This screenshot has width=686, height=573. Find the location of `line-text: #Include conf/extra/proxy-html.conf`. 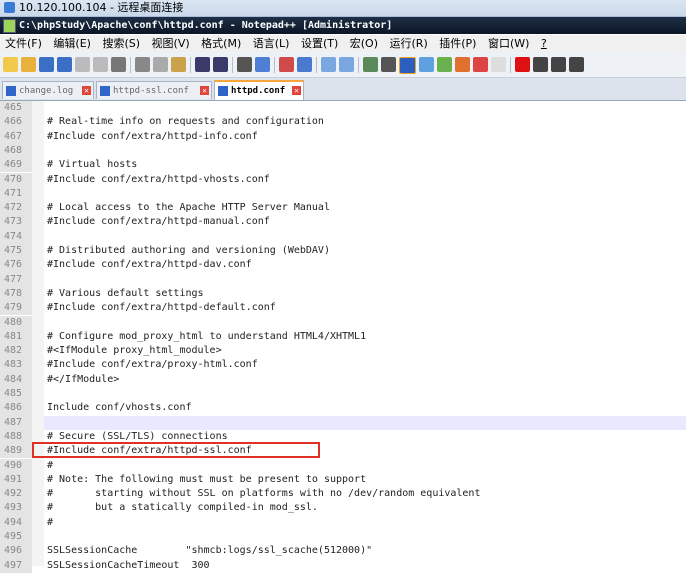

line-text: #Include conf/extra/proxy-html.conf is located at coordinates (152, 365).